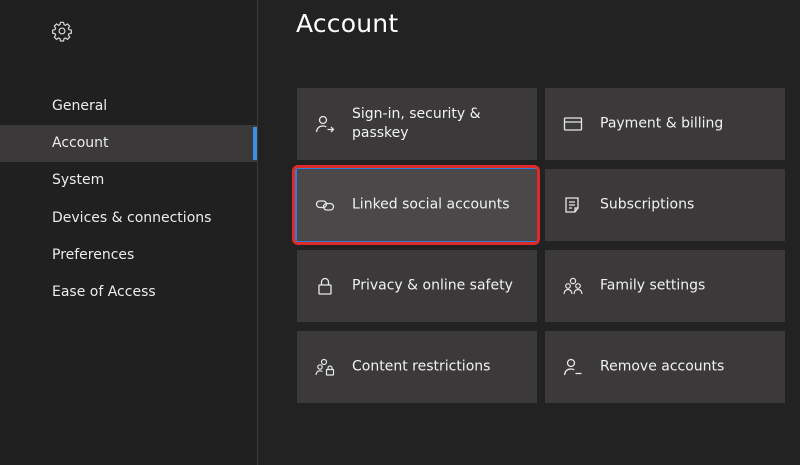 The width and height of the screenshot is (800, 465). I want to click on tile-remove-accounts: Remove accounts, so click(665, 367).